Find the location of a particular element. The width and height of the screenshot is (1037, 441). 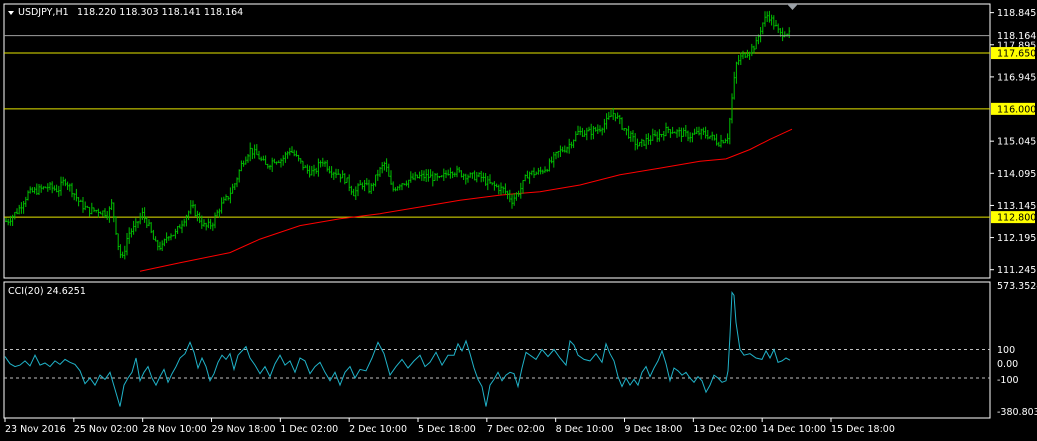

time-tick-label: 2 Dec 10:00 is located at coordinates (378, 429).